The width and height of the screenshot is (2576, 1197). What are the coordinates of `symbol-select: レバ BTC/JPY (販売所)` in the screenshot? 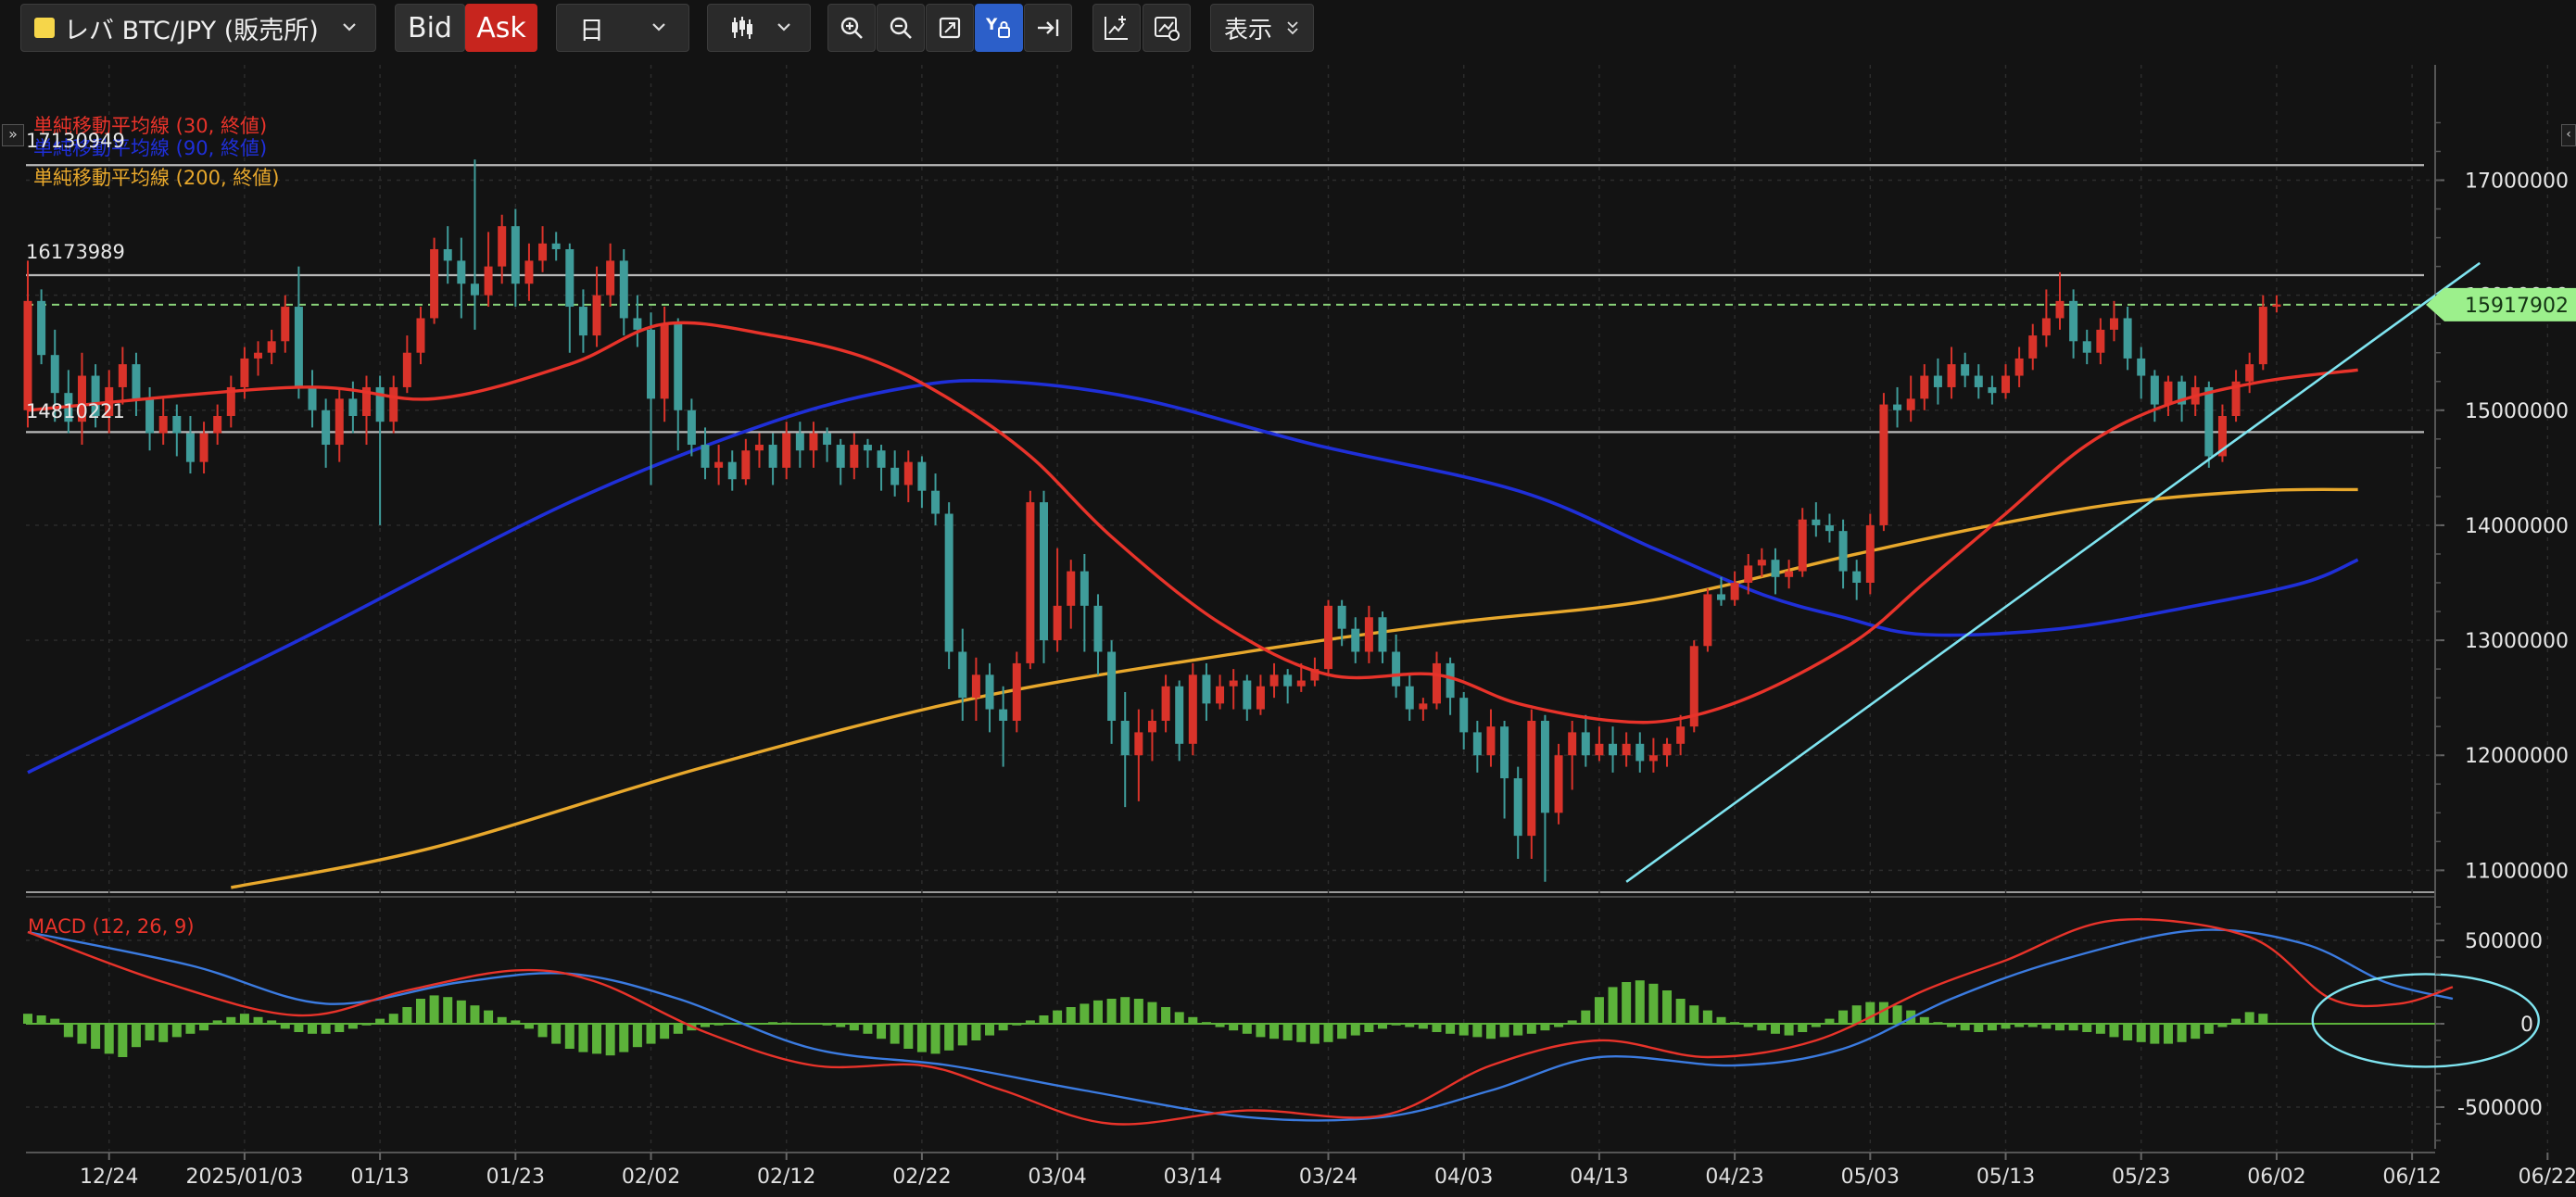 It's located at (198, 28).